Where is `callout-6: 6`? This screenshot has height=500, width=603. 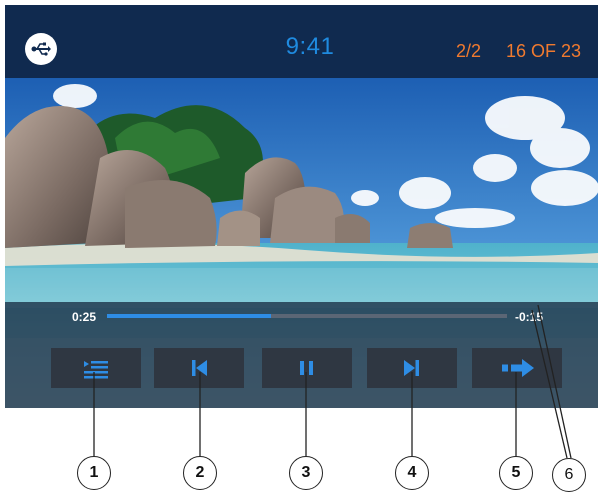
callout-6: 6 is located at coordinates (569, 475).